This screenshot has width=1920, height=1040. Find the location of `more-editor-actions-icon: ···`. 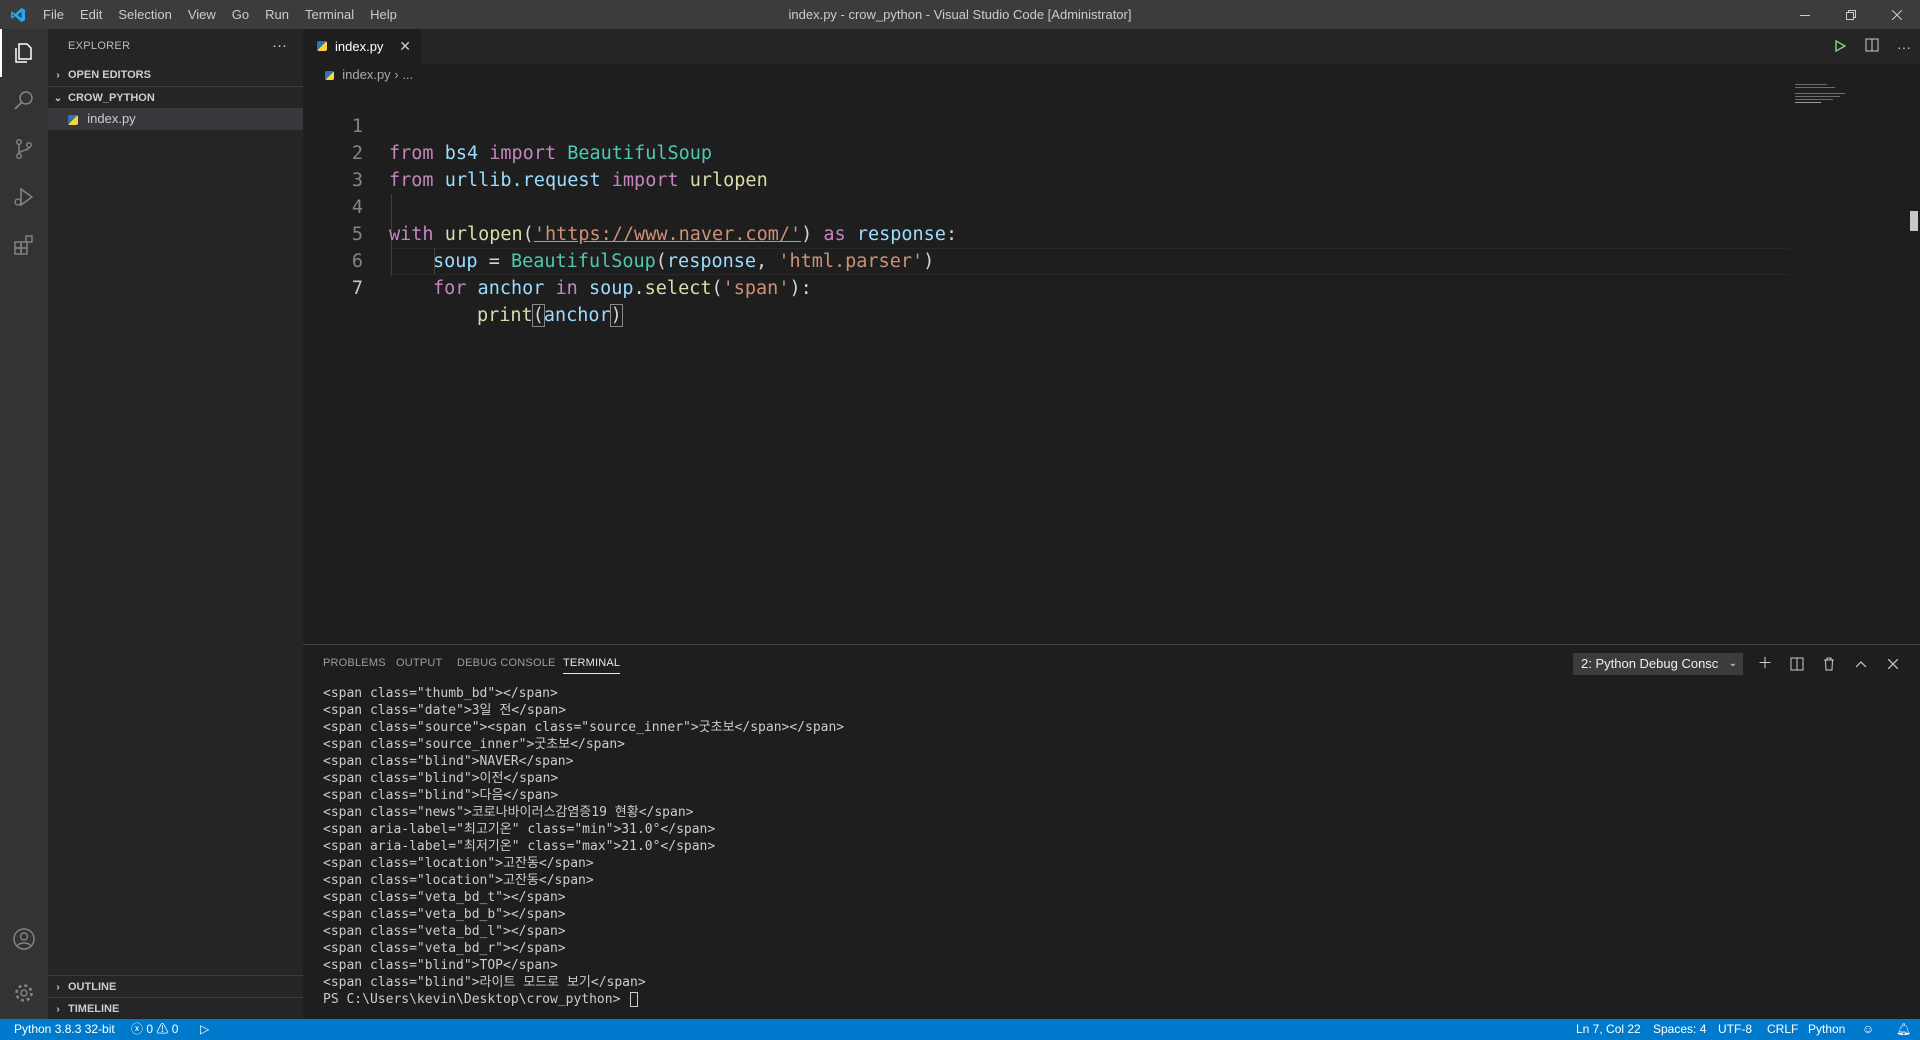

more-editor-actions-icon: ··· is located at coordinates (1904, 47).